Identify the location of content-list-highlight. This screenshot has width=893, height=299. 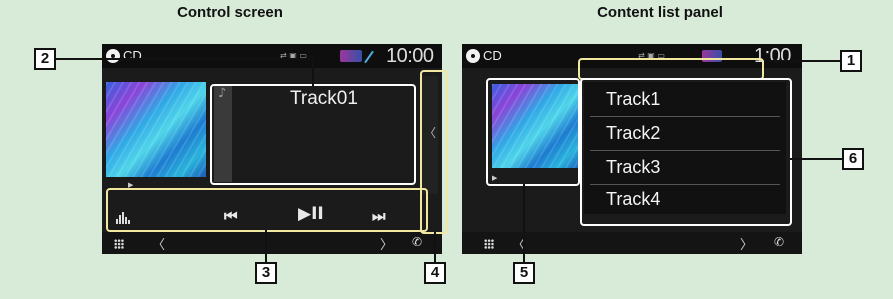
(686, 152).